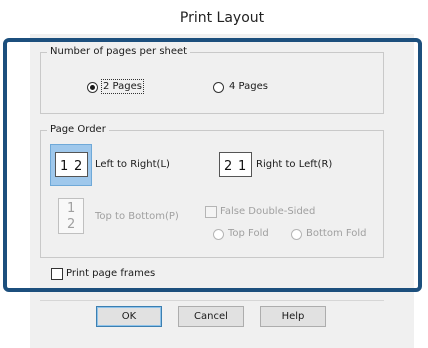 The height and width of the screenshot is (348, 428). What do you see at coordinates (211, 316) in the screenshot?
I see `cancel-button: Cancel` at bounding box center [211, 316].